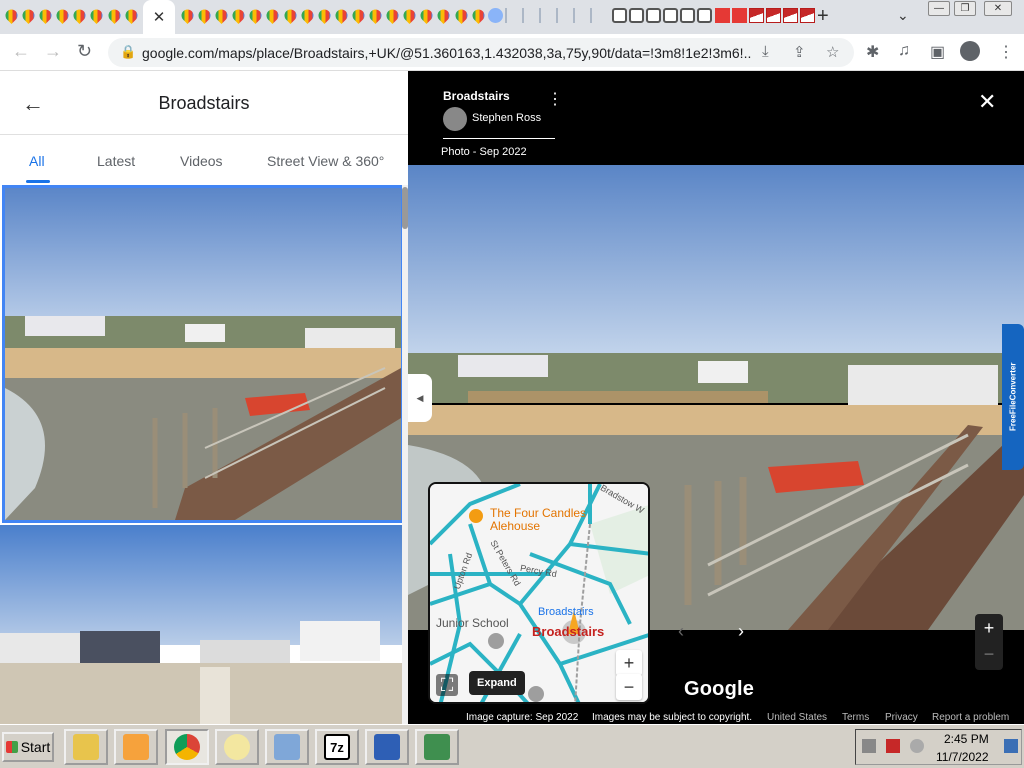  I want to click on media-player-button, so click(136, 747).